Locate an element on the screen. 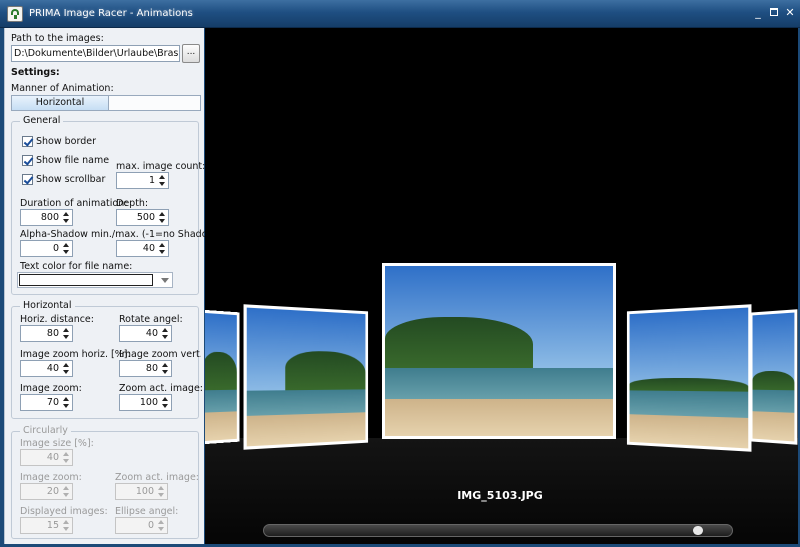 This screenshot has height=547, width=800. circ-zoom-act-value: 100 is located at coordinates (145, 491).